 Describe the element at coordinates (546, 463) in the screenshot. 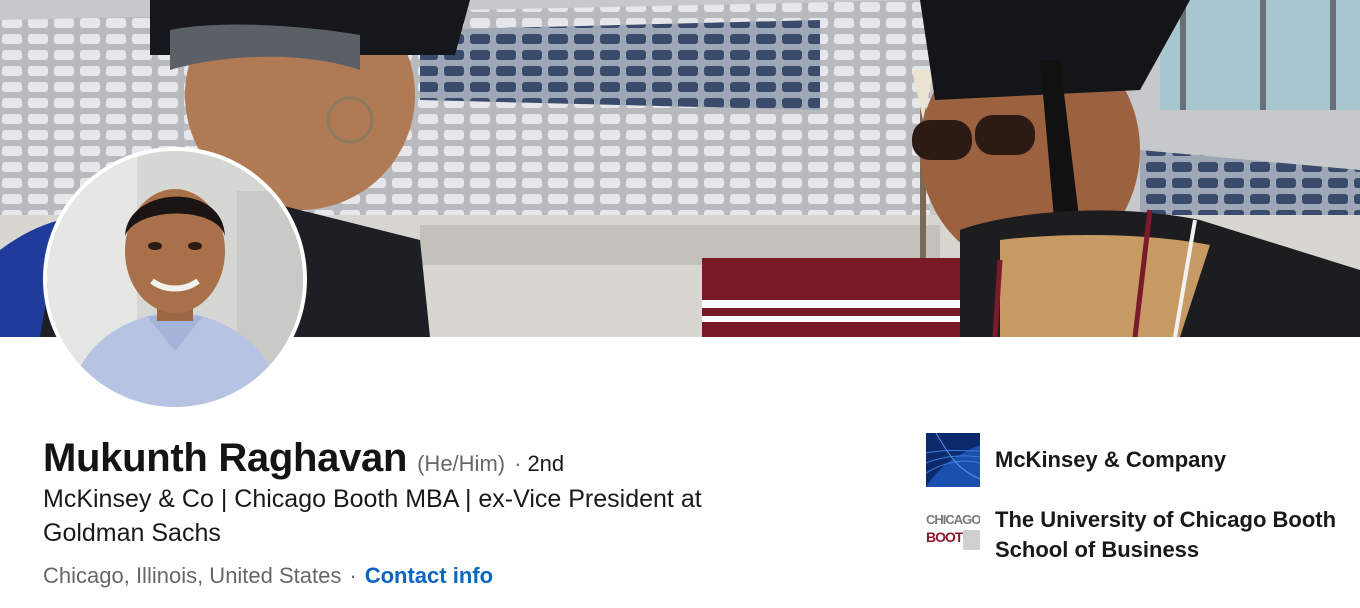

I see `connection-degree: 2nd` at that location.